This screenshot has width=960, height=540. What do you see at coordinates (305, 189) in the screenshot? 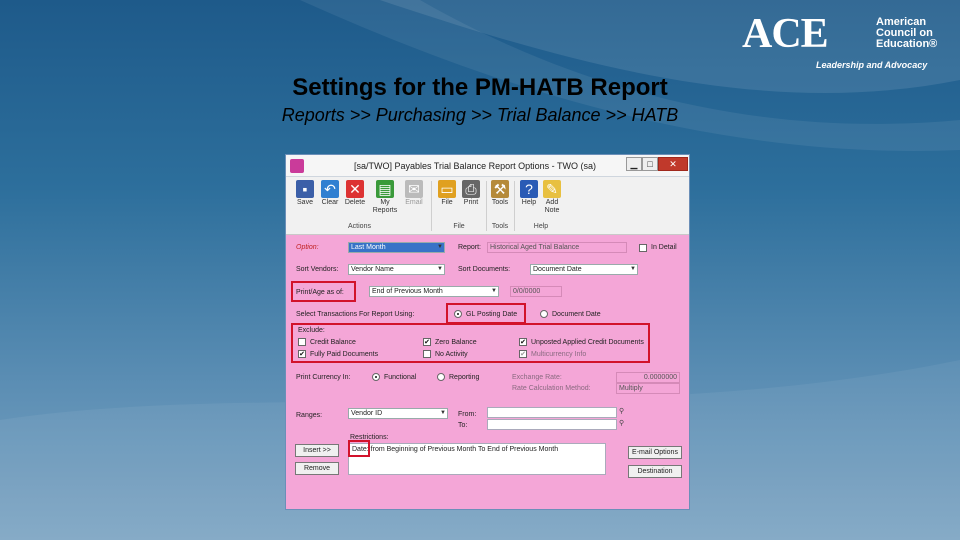
I see `save-icon: ▪` at bounding box center [305, 189].